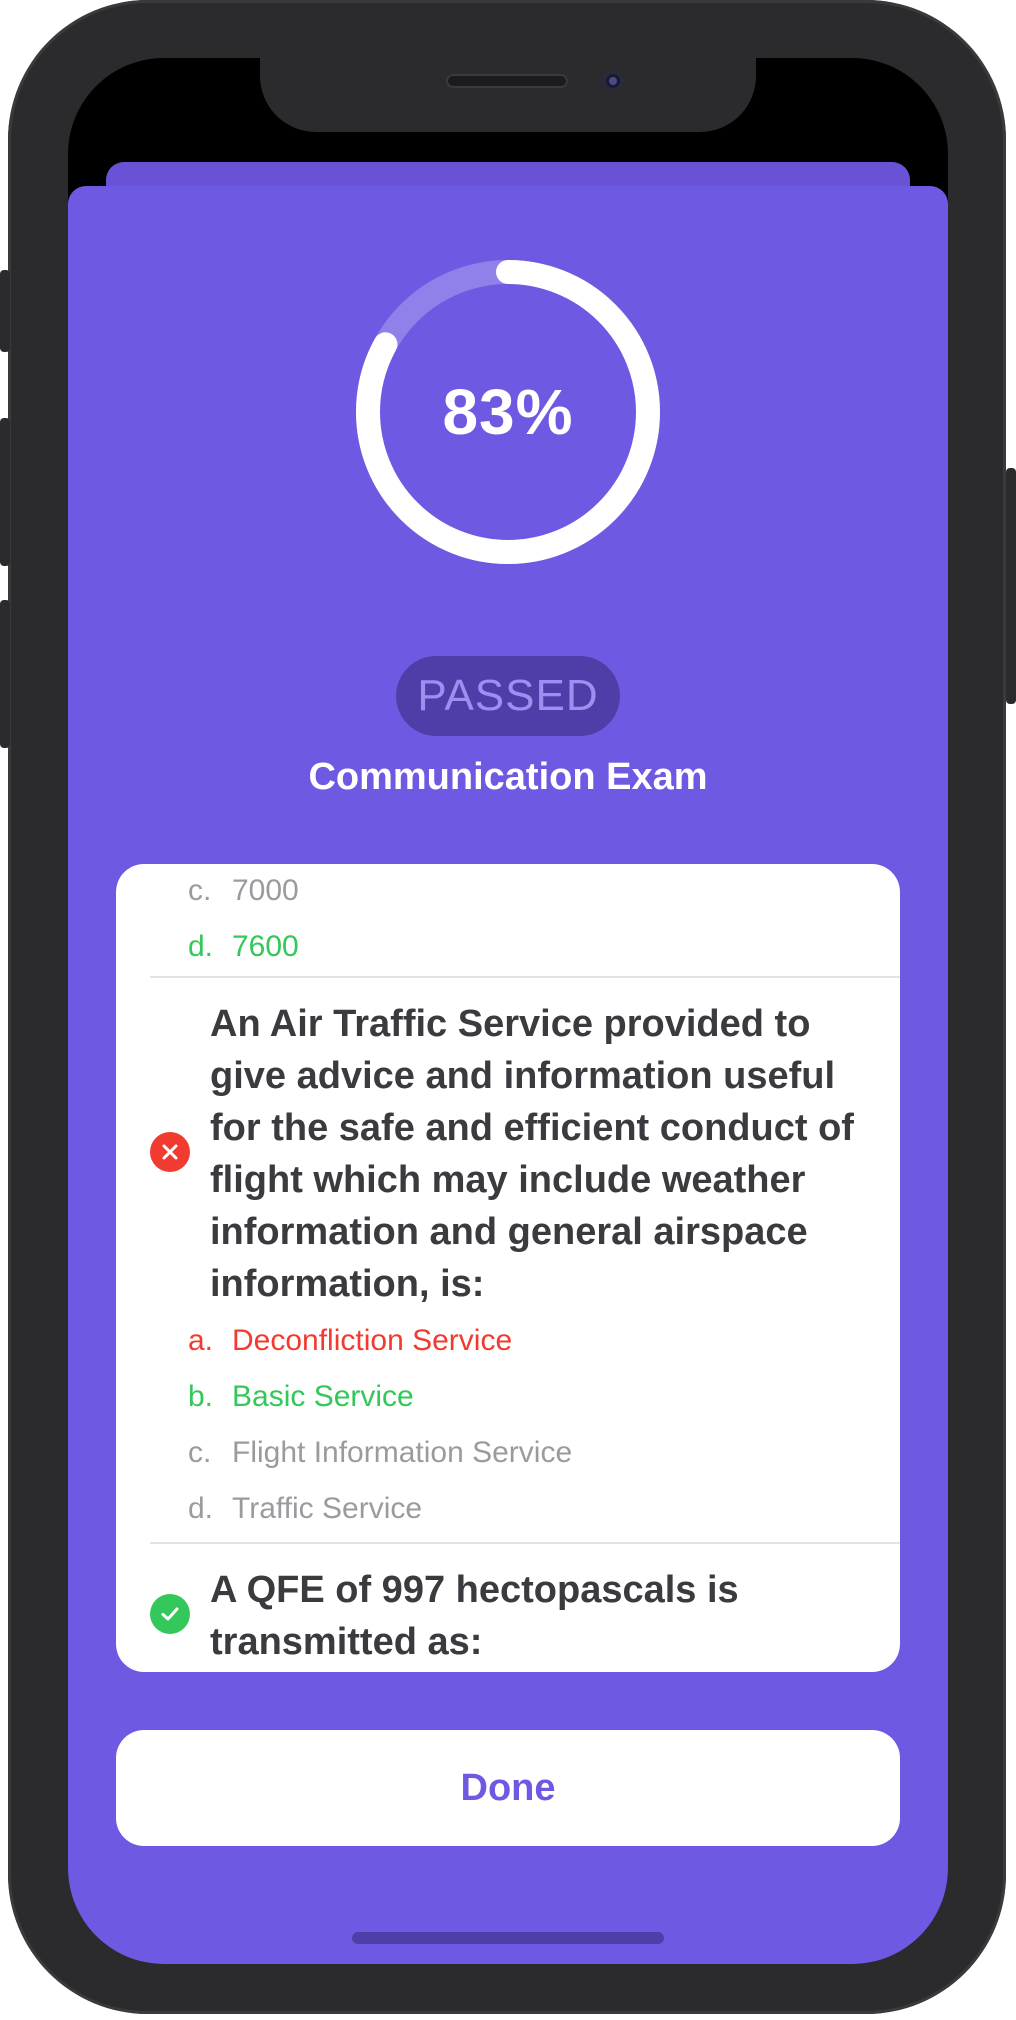 This screenshot has width=1016, height=2020. I want to click on volume-up-button, so click(5, 492).